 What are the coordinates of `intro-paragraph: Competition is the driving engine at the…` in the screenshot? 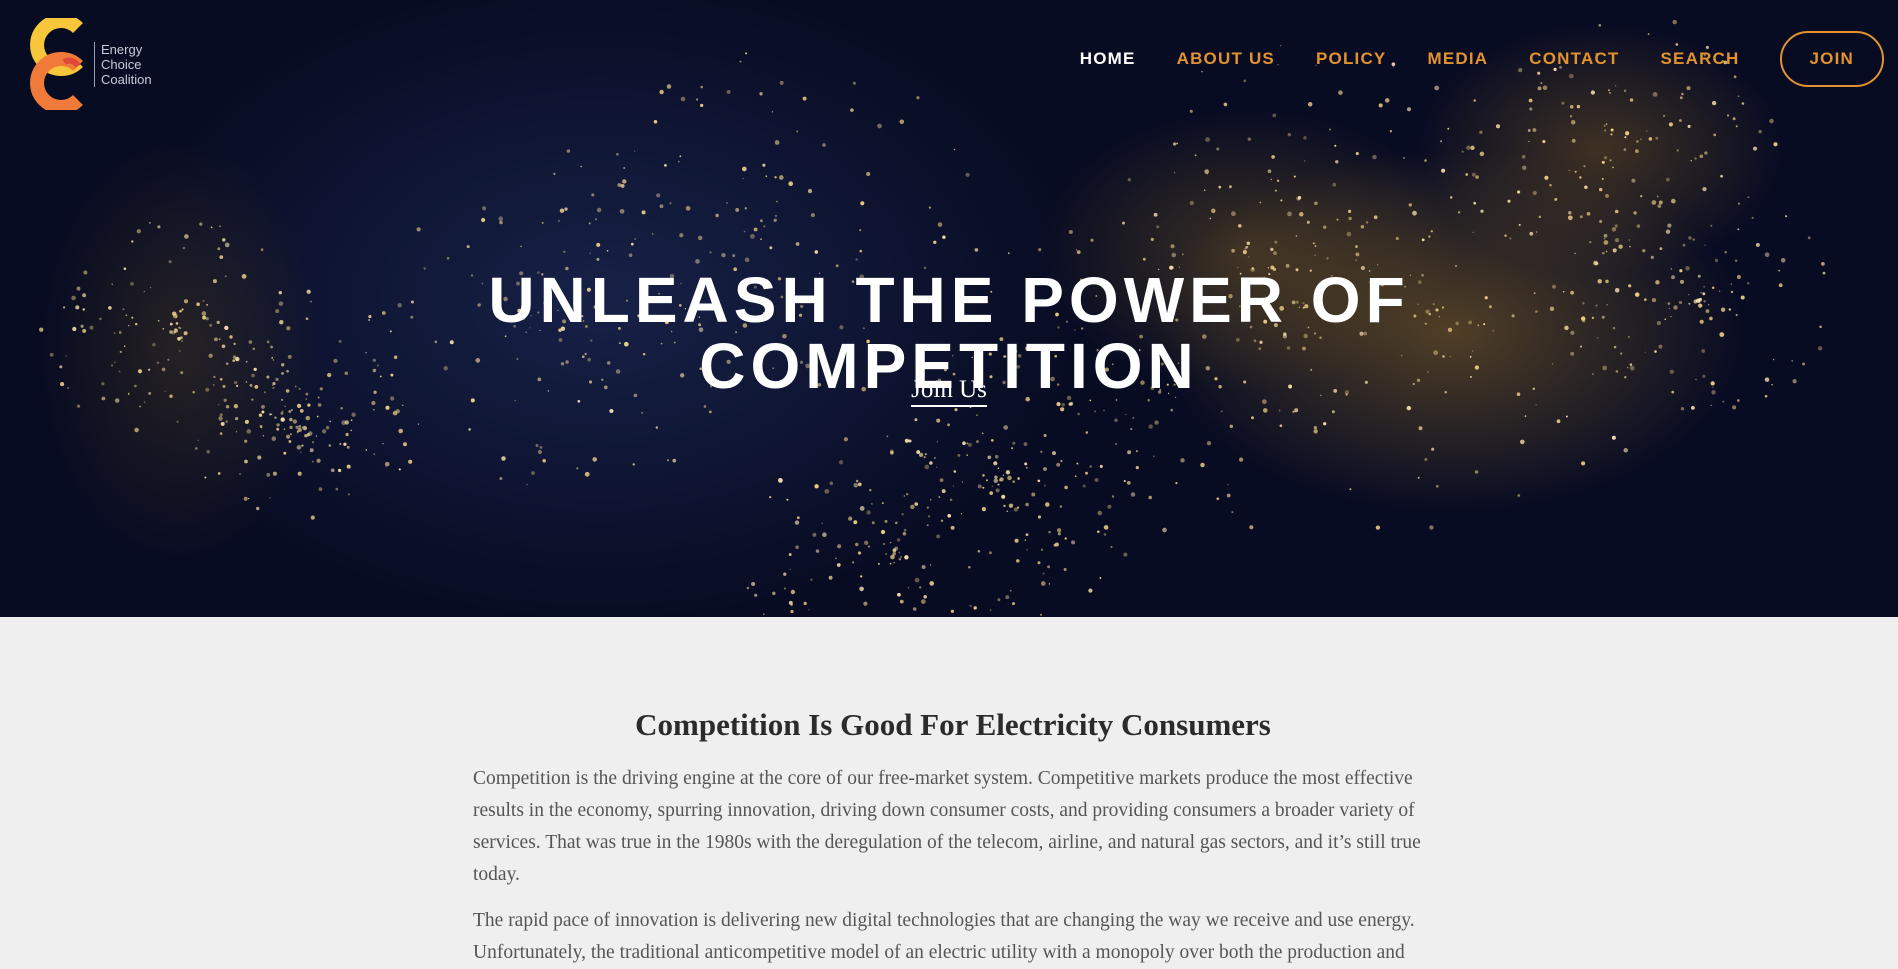 It's located at (947, 826).